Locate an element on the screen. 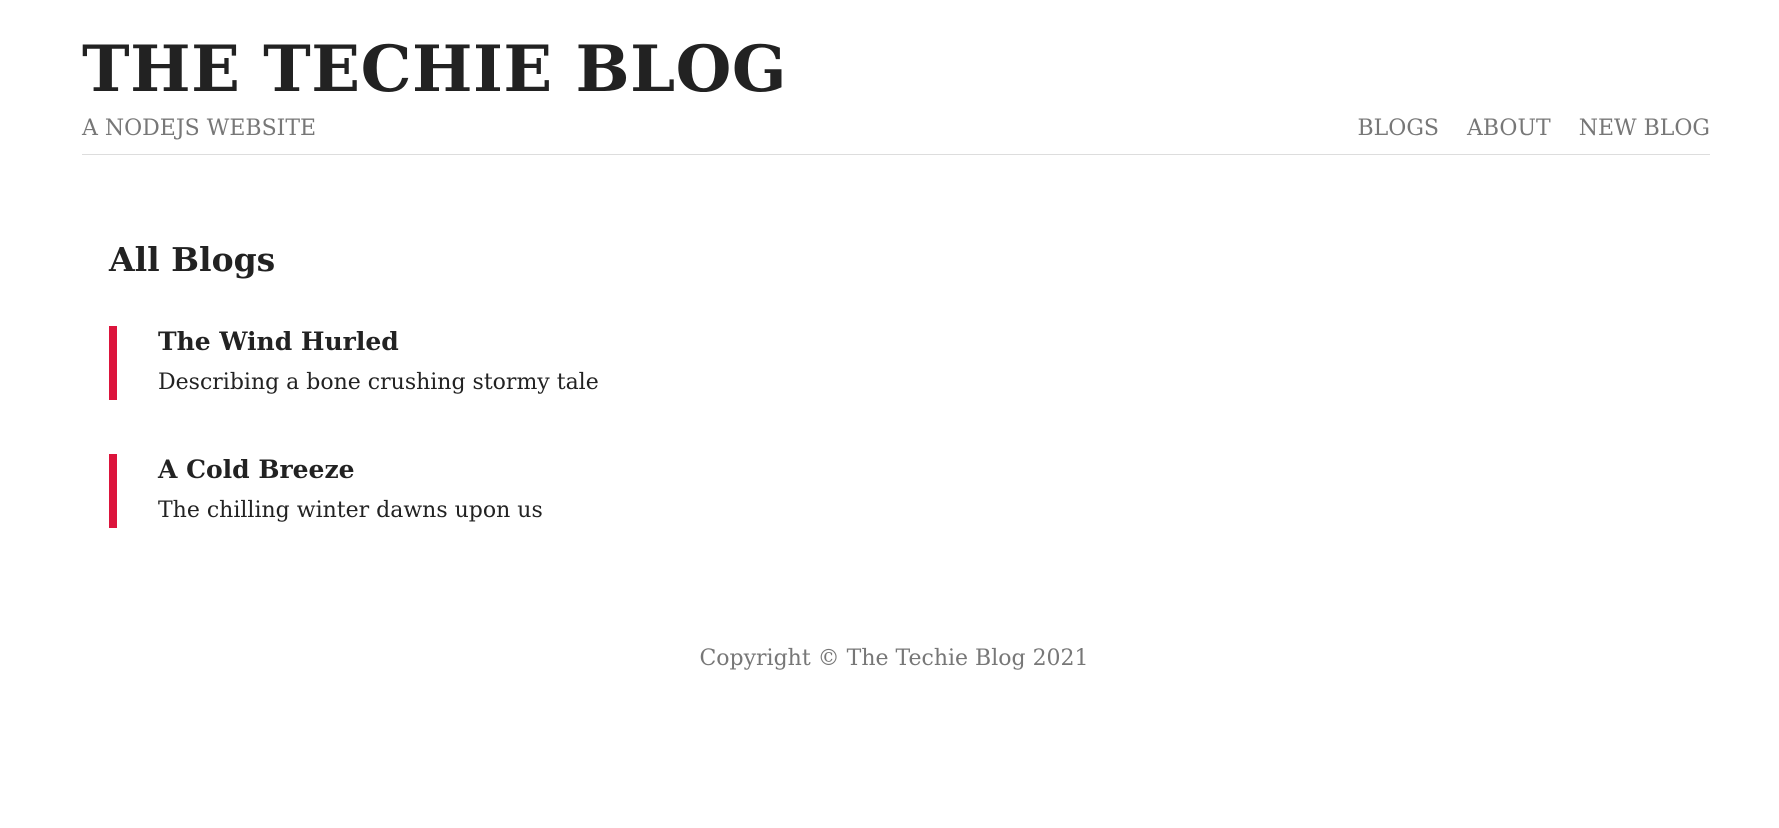 This screenshot has width=1779, height=828. nav-link-blogs: BLOGS is located at coordinates (1398, 129).